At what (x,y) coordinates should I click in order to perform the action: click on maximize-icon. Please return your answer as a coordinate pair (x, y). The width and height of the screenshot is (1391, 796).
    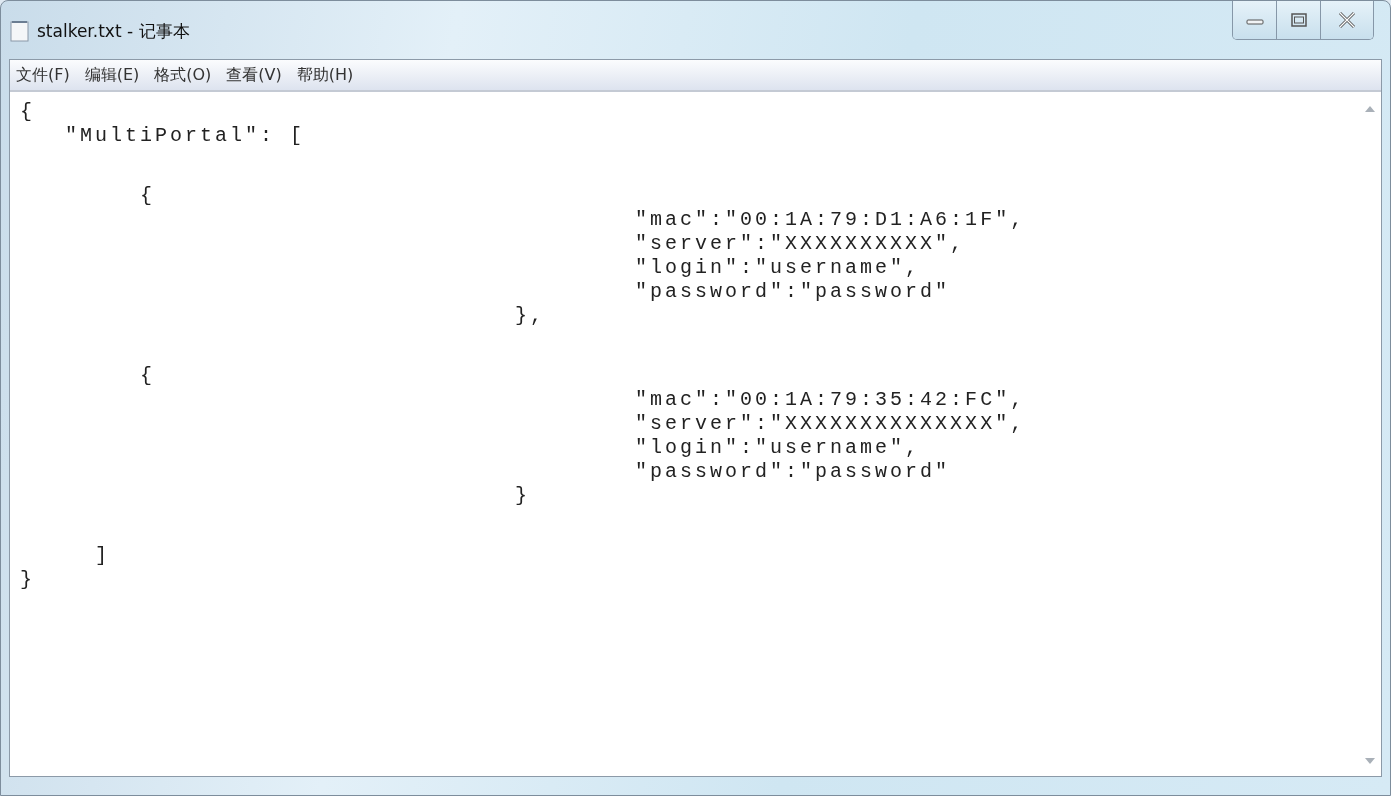
    Looking at the image, I should click on (1298, 20).